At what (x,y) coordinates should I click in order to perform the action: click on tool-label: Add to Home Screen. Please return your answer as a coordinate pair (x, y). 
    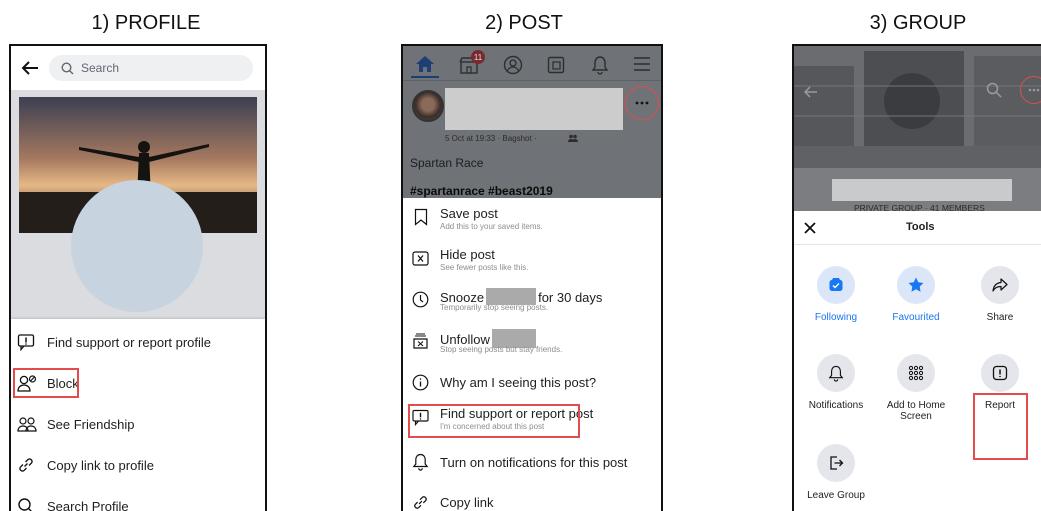
    Looking at the image, I should click on (916, 411).